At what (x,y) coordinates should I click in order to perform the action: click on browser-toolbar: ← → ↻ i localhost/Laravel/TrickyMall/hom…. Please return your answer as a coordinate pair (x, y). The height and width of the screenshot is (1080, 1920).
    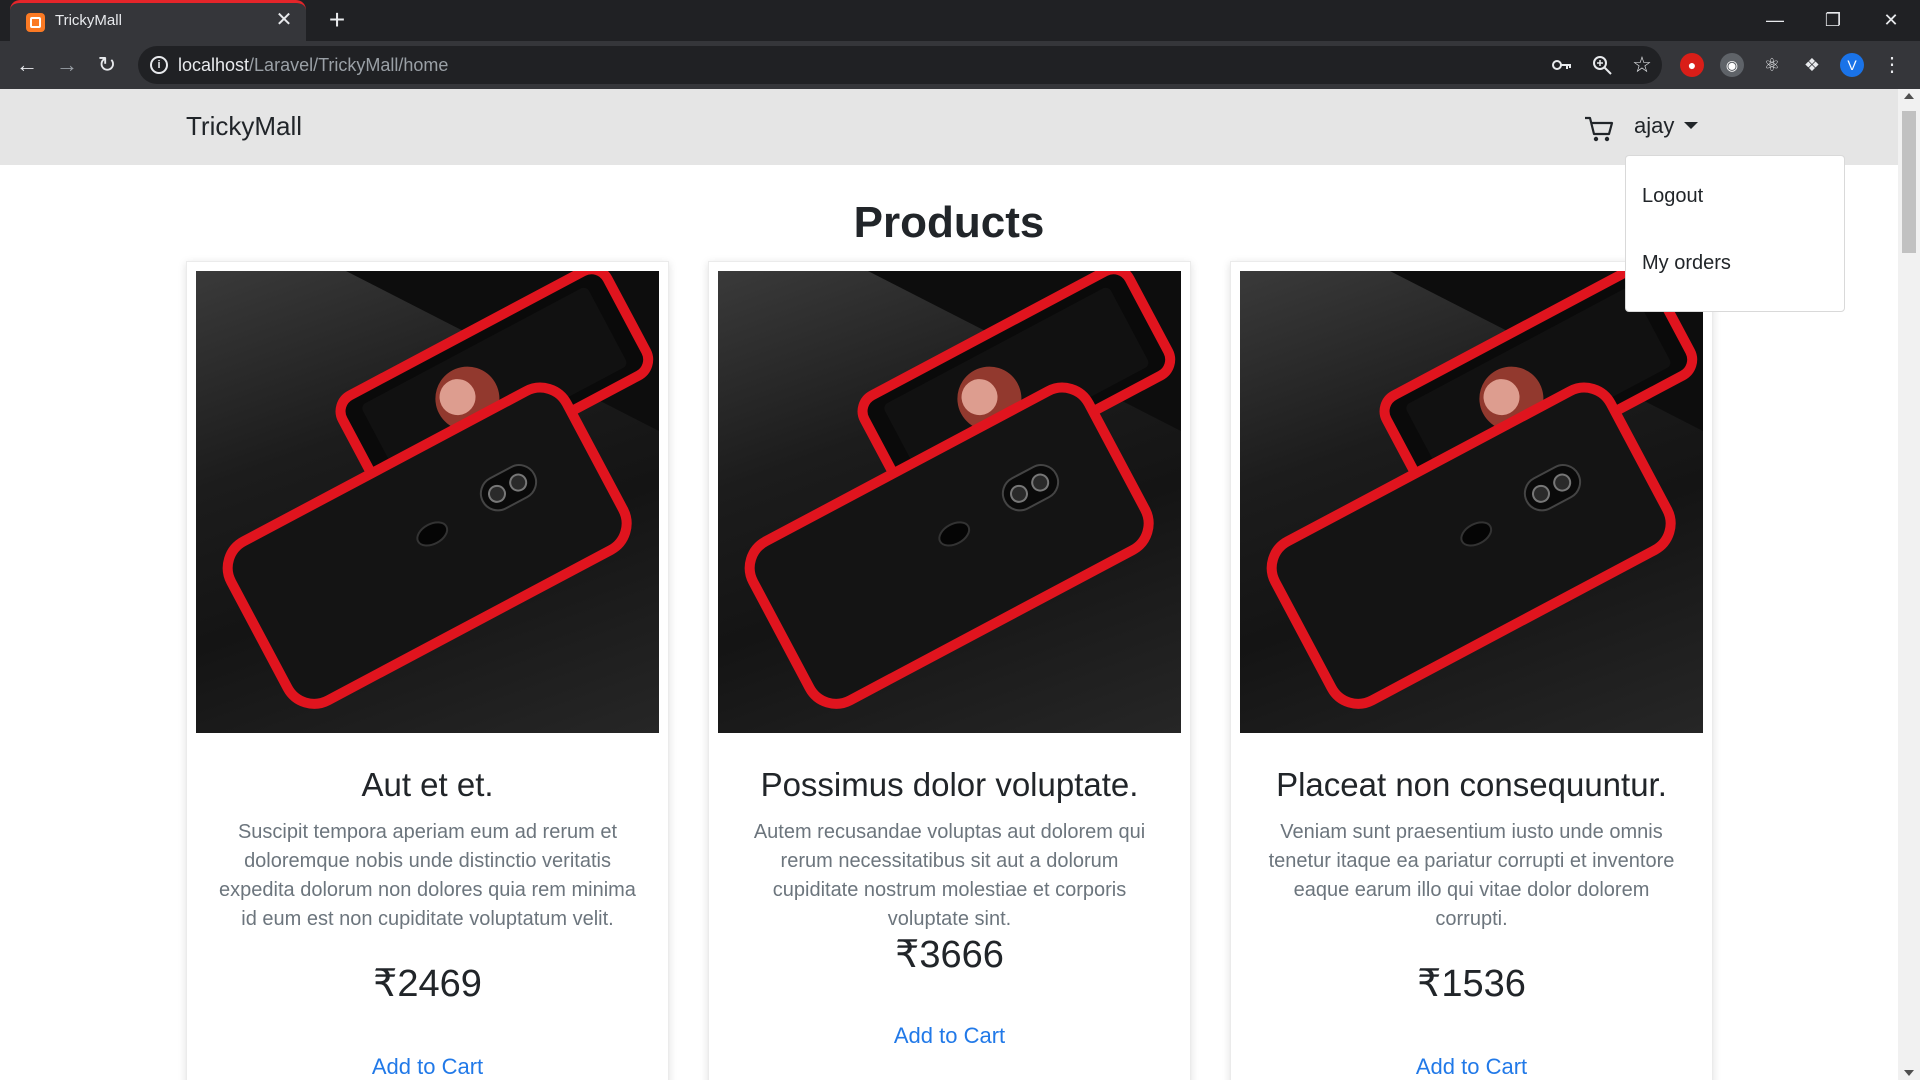
    Looking at the image, I should click on (960, 65).